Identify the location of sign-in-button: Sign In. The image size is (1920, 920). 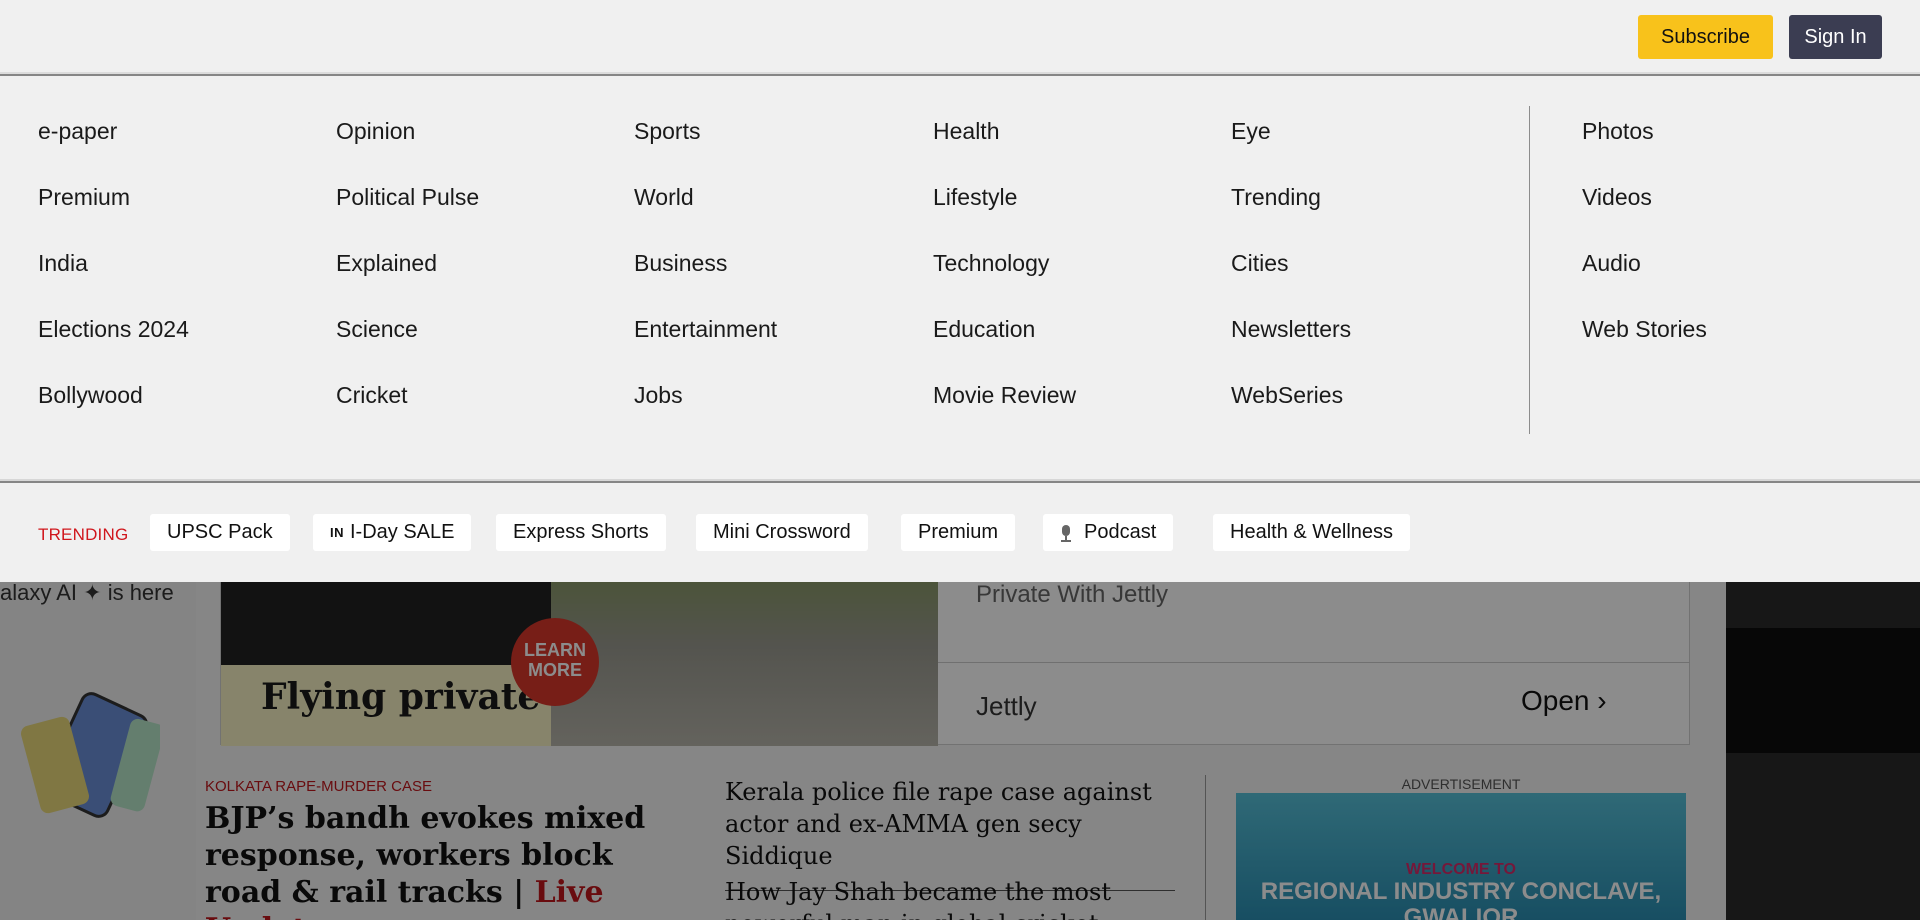
(1835, 37).